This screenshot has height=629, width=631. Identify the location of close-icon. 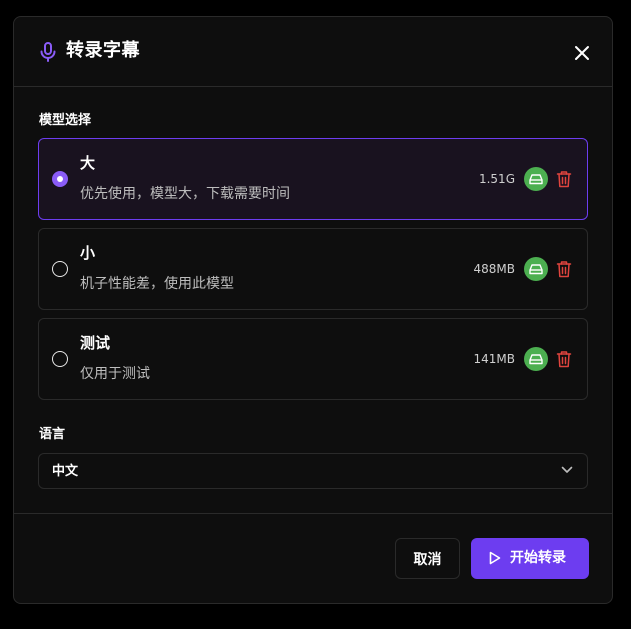
(582, 53).